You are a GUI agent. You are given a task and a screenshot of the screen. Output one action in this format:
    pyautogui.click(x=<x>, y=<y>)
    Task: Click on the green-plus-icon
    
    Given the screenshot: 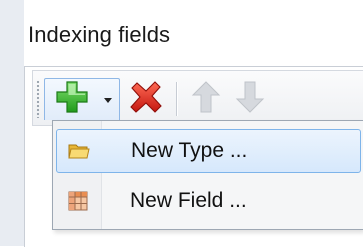 What is the action you would take?
    pyautogui.click(x=72, y=99)
    